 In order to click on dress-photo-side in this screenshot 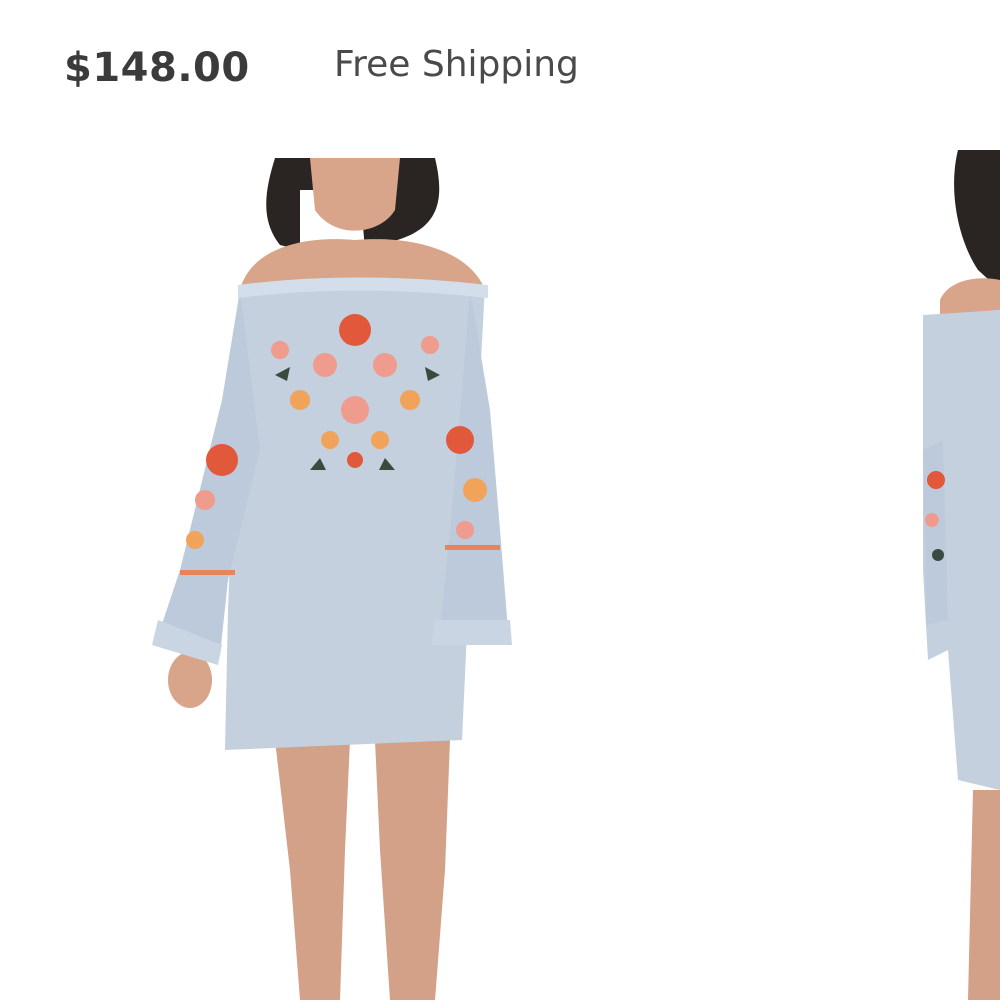, I will do `click(961, 575)`.